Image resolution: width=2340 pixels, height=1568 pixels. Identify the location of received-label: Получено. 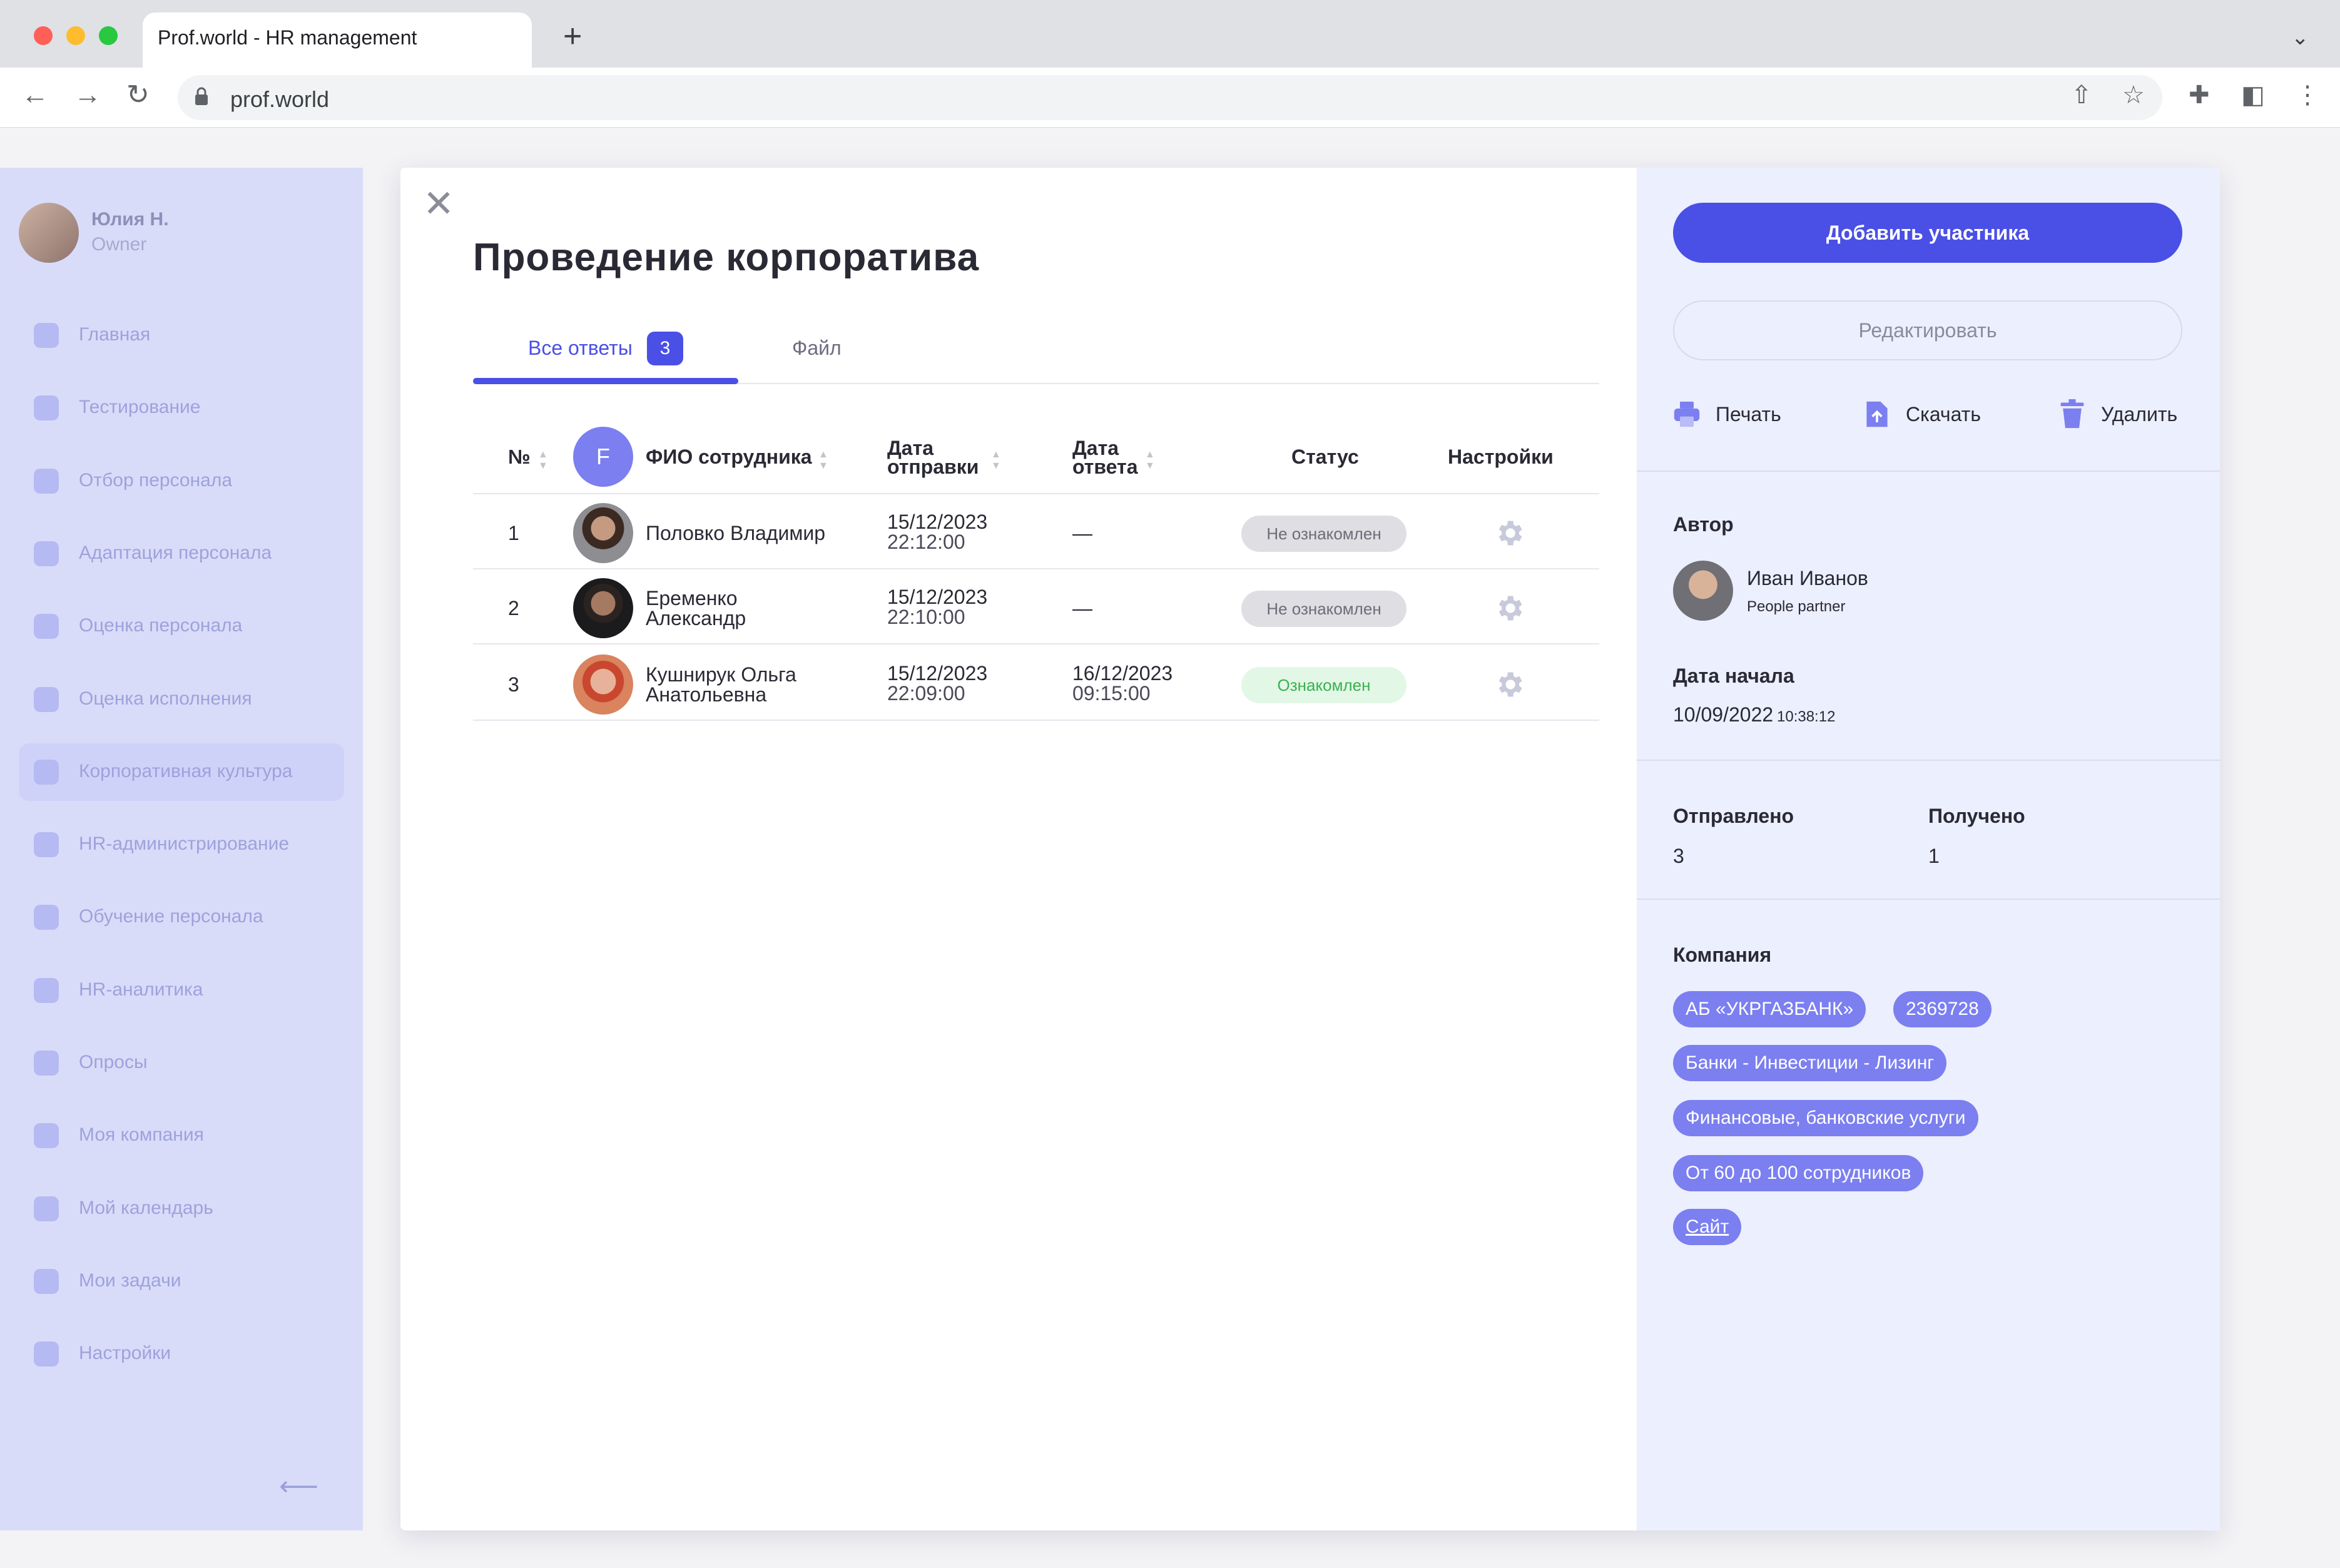
(1976, 816).